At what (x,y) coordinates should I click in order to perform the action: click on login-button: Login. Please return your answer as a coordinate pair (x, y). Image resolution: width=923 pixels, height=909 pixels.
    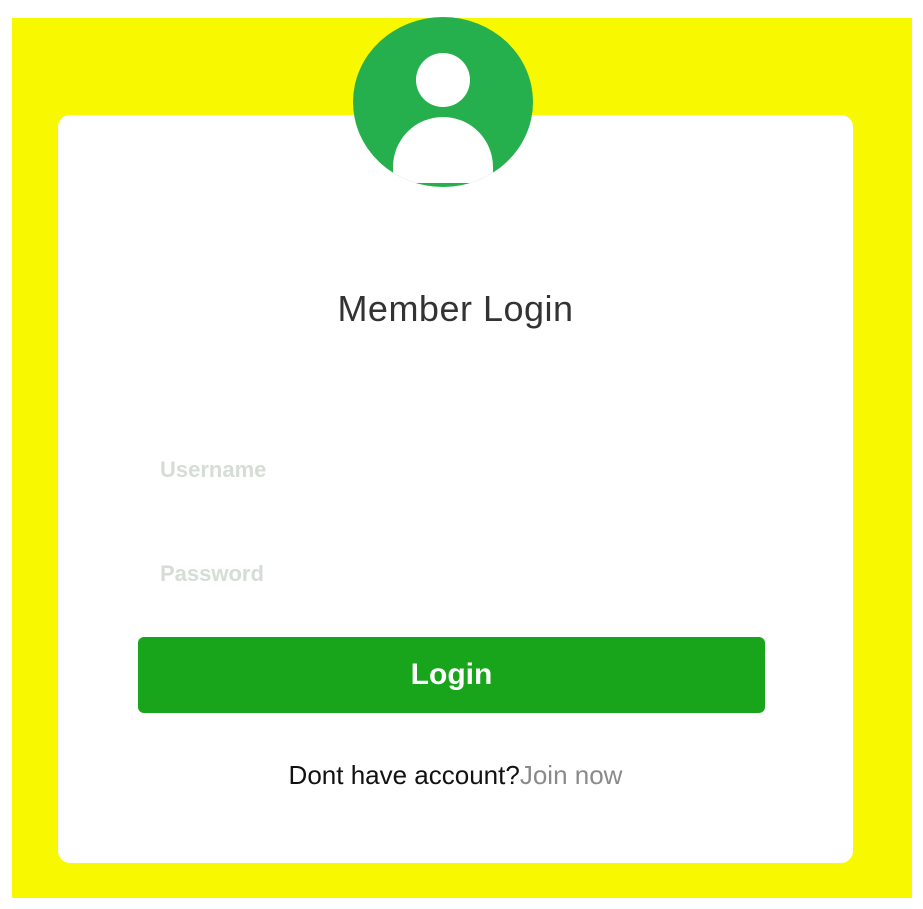
    Looking at the image, I should click on (451, 675).